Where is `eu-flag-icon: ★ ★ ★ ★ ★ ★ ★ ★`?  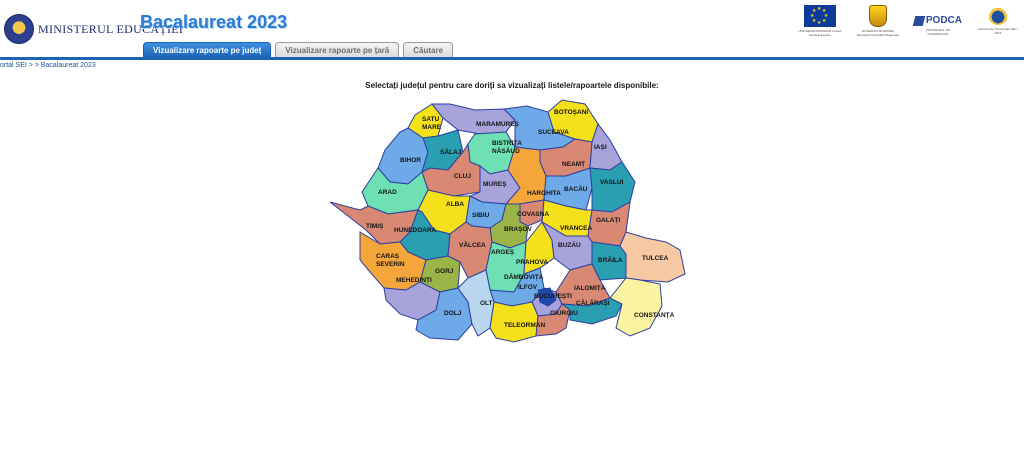
eu-flag-icon: ★ ★ ★ ★ ★ ★ ★ ★ is located at coordinates (819, 16).